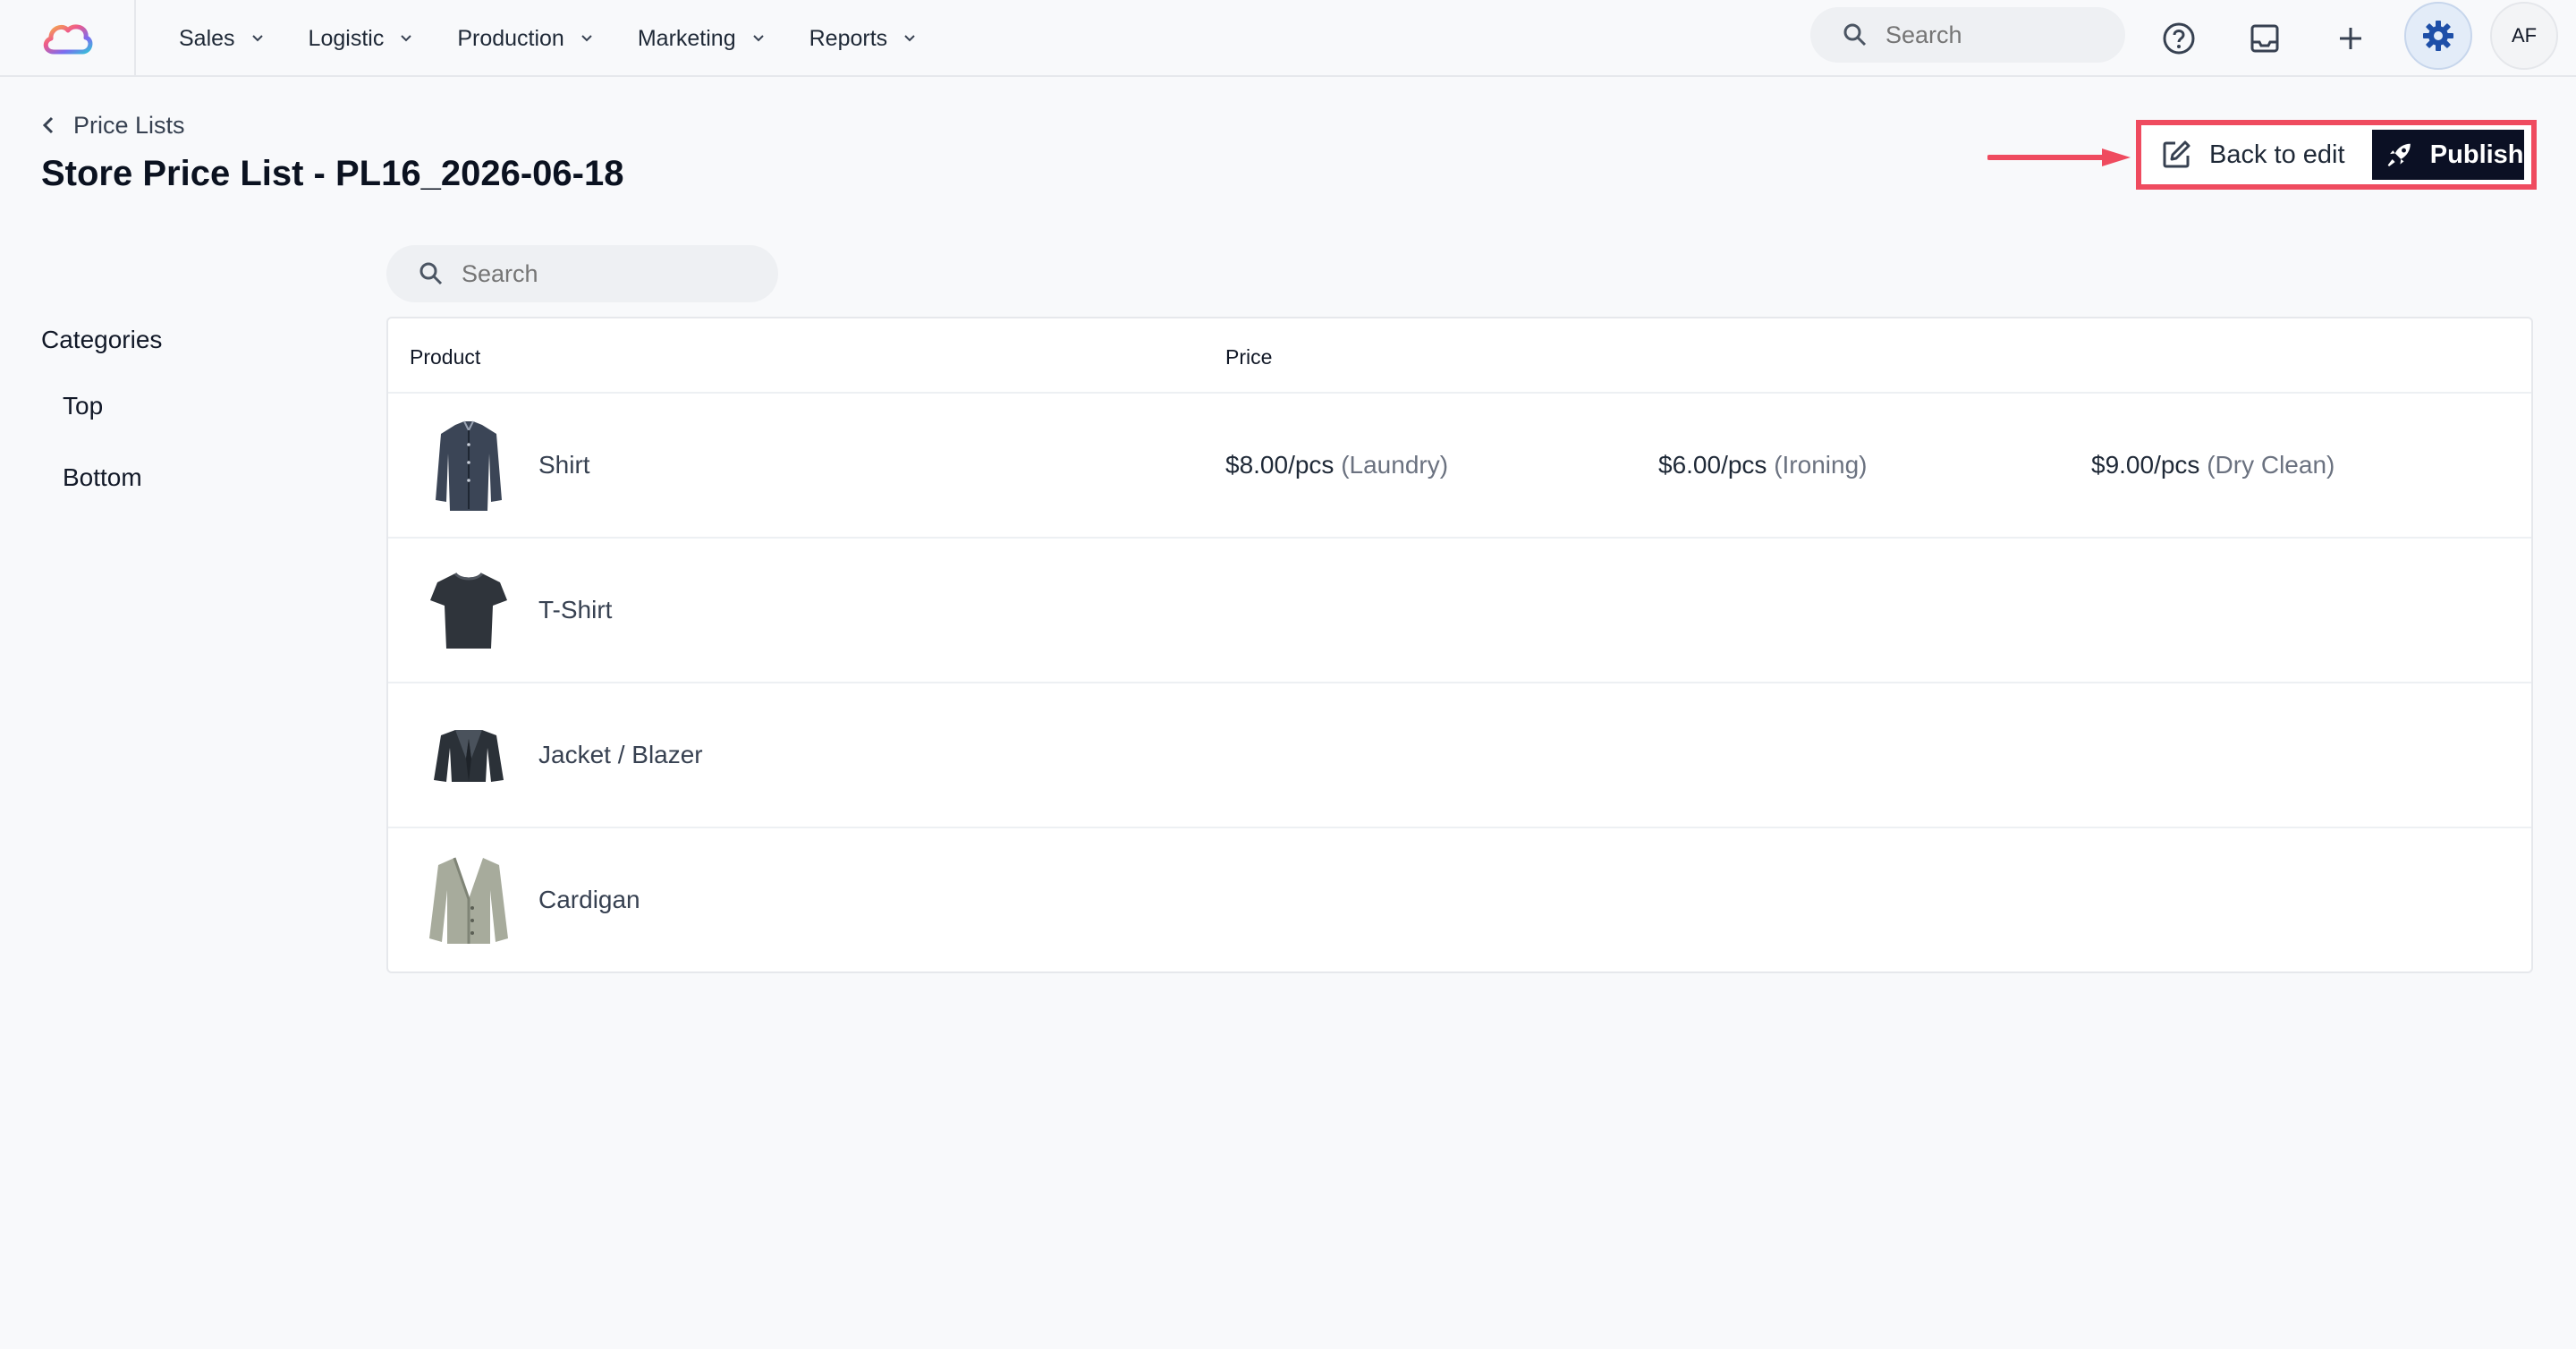 The height and width of the screenshot is (1349, 2576). What do you see at coordinates (1459, 356) in the screenshot?
I see `table-header: Product Price` at bounding box center [1459, 356].